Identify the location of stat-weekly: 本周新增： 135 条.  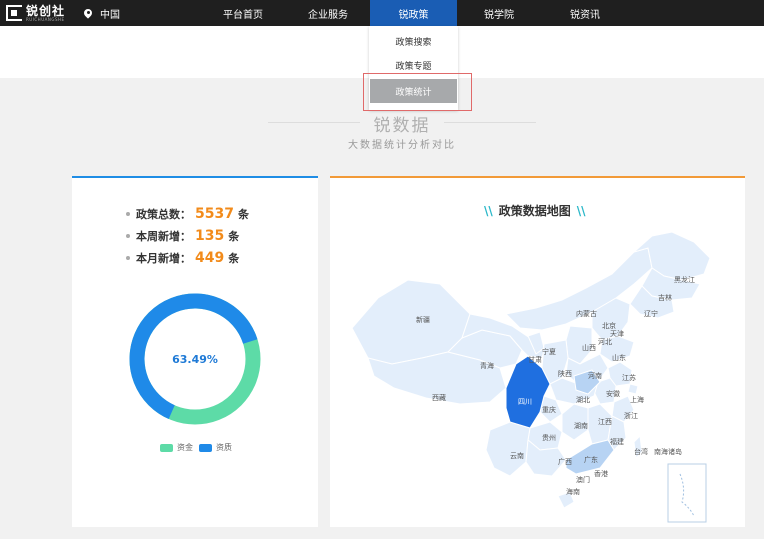
(182, 236).